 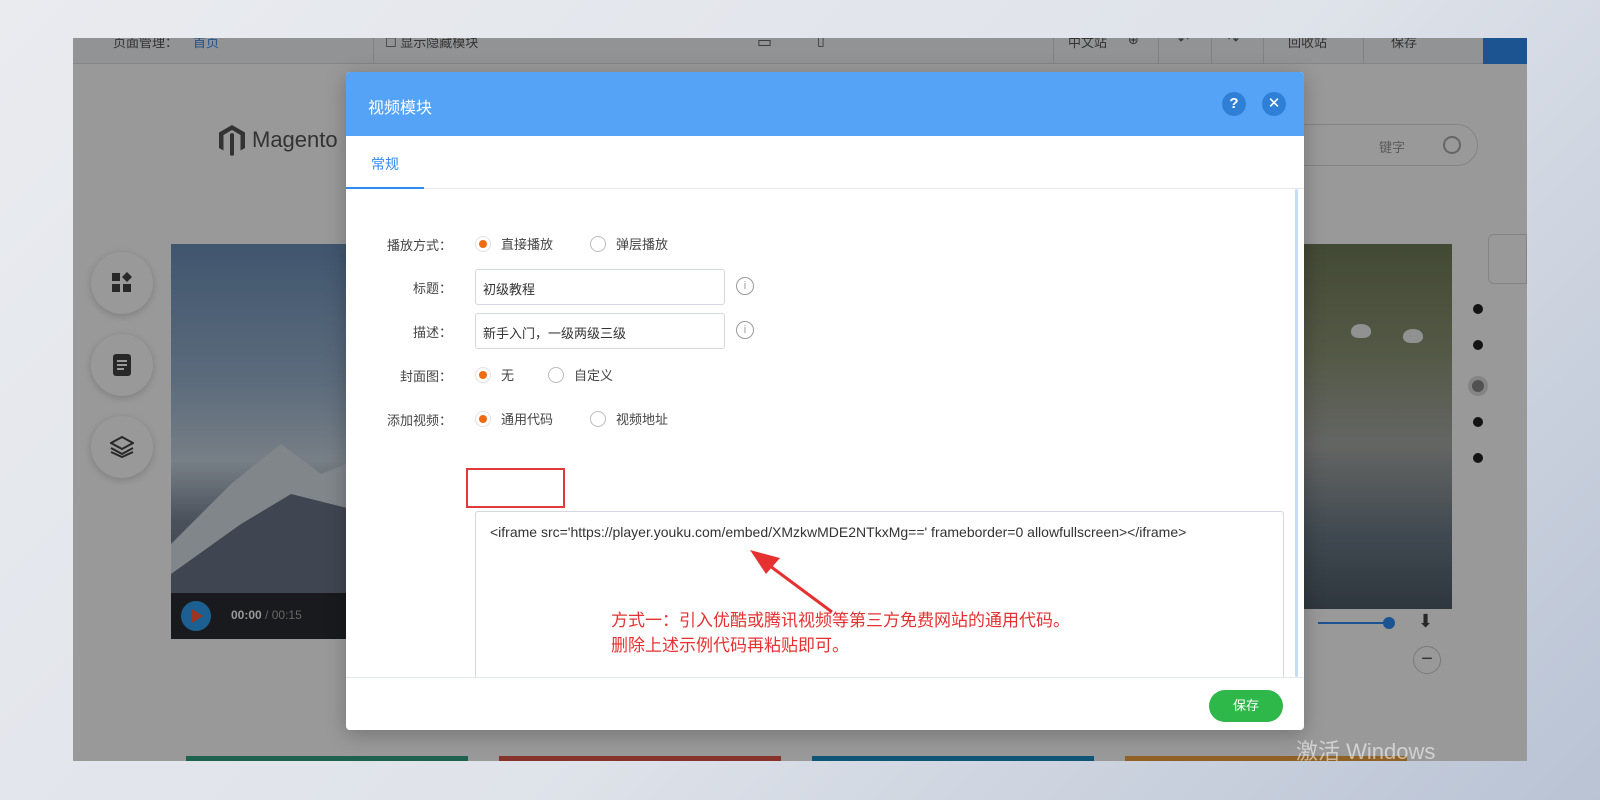 What do you see at coordinates (514, 418) in the screenshot?
I see `radio-embed-code: 通用代码` at bounding box center [514, 418].